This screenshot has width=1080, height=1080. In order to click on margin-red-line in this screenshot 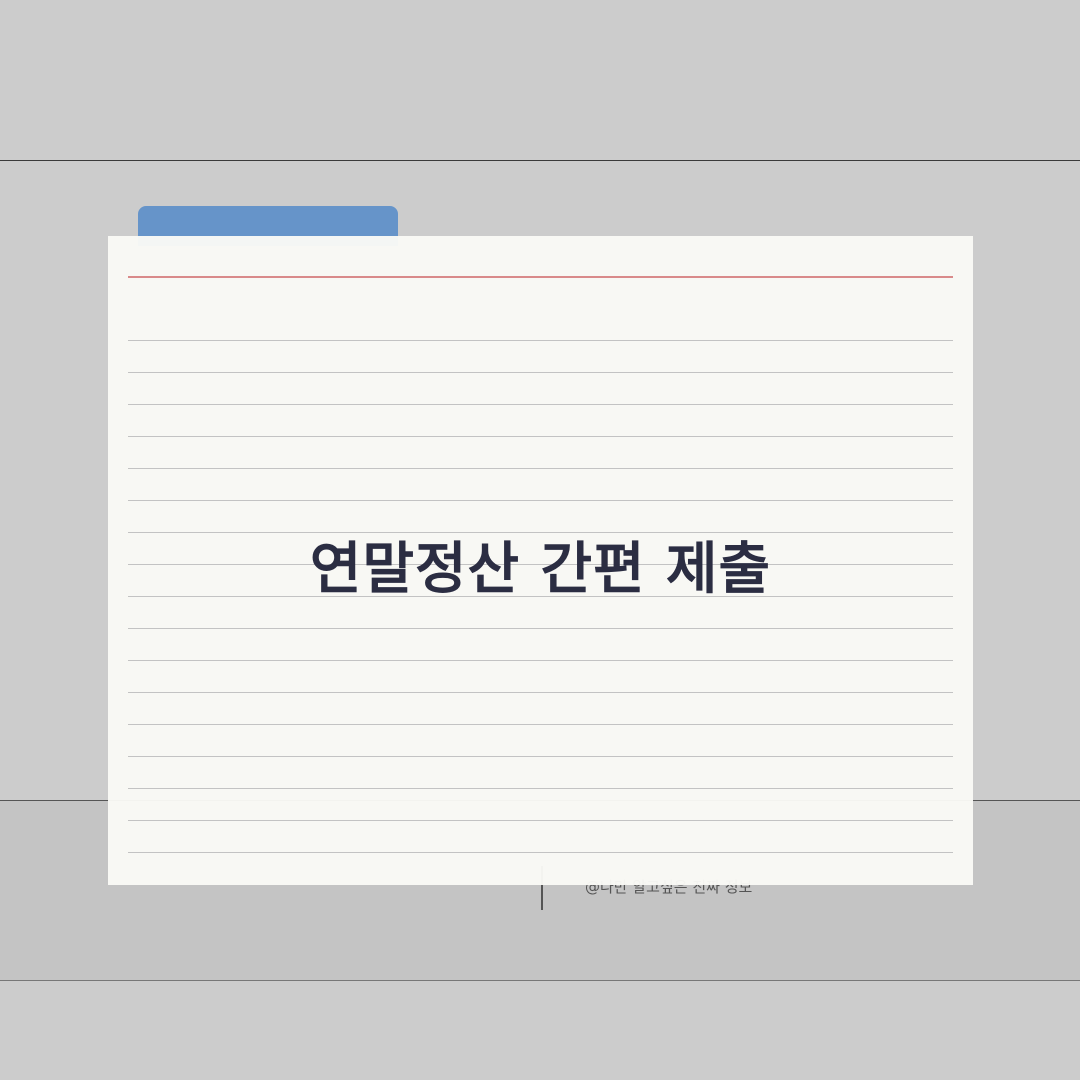, I will do `click(540, 277)`.